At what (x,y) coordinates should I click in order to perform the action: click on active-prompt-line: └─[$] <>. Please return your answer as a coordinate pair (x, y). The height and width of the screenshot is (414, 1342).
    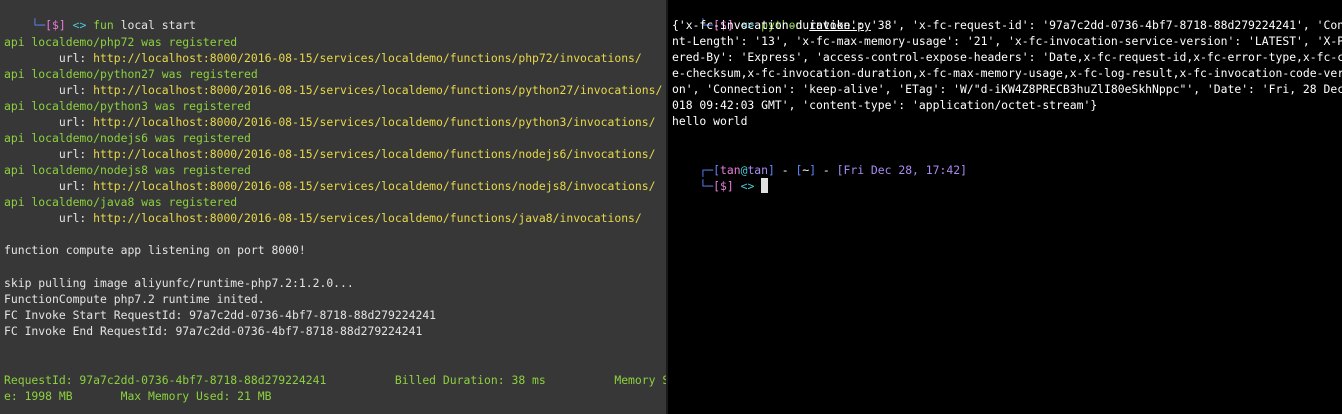
    Looking at the image, I should click on (720, 186).